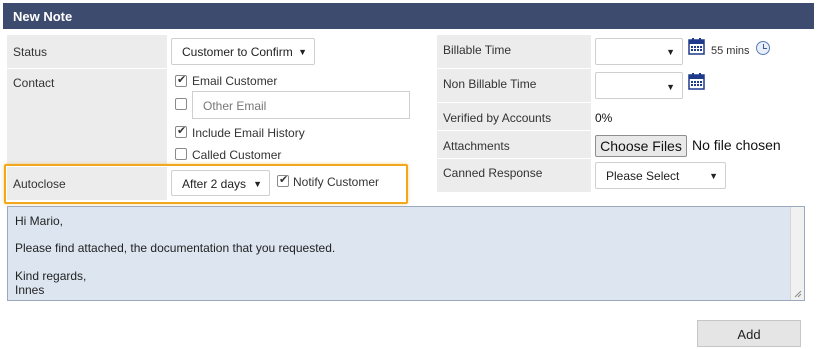 This screenshot has height=349, width=817. Describe the element at coordinates (643, 176) in the screenshot. I see `canned-response-value: Please Select` at that location.